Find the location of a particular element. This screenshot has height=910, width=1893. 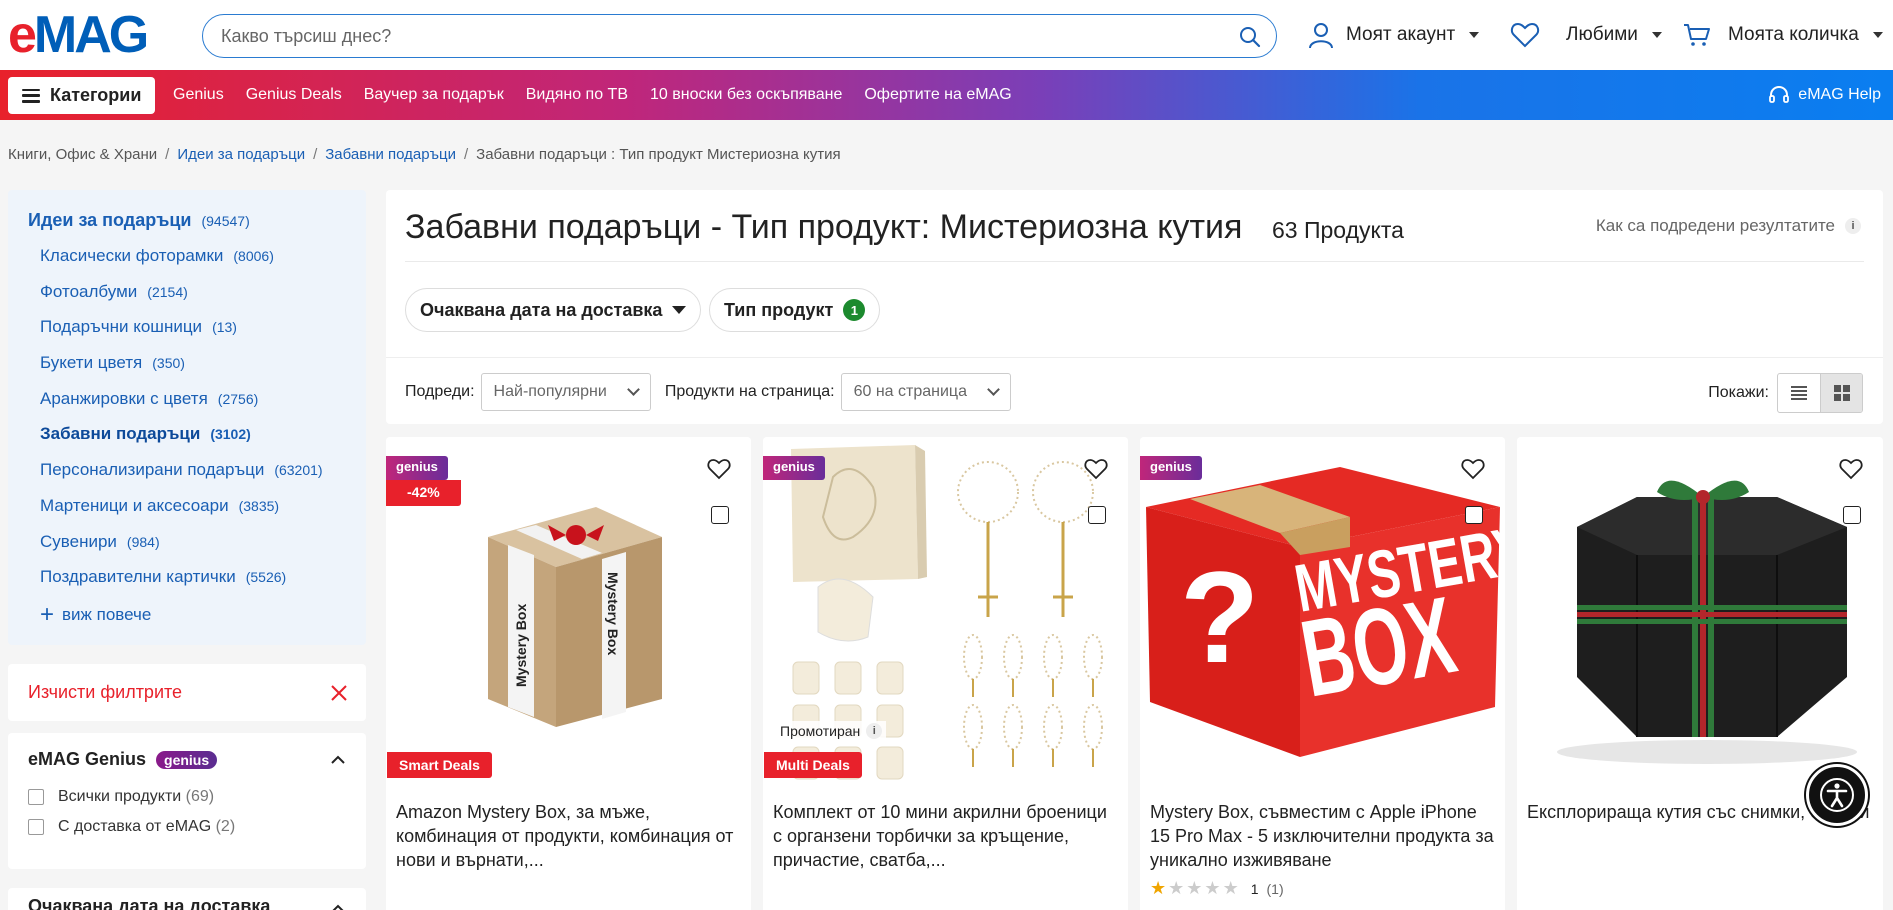

sort-select: Най-популярни is located at coordinates (565, 392).